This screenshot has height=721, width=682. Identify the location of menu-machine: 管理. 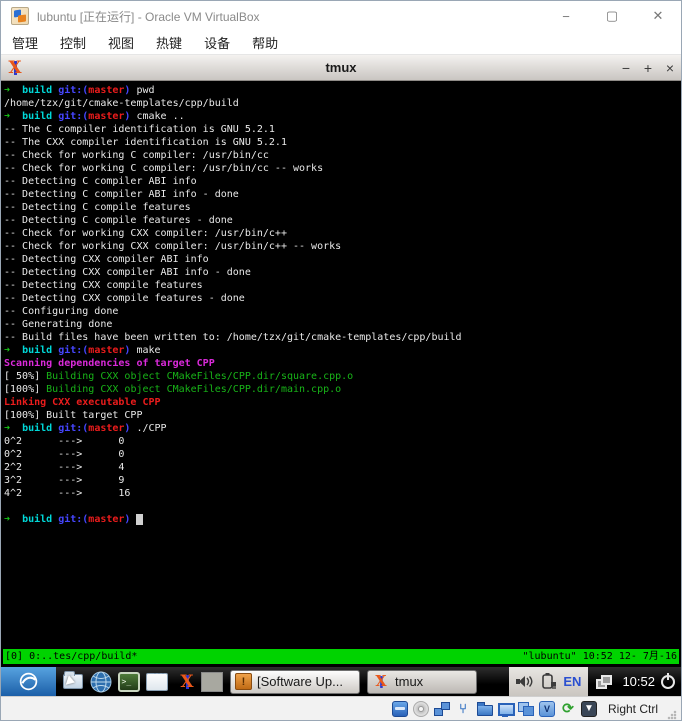
(25, 42).